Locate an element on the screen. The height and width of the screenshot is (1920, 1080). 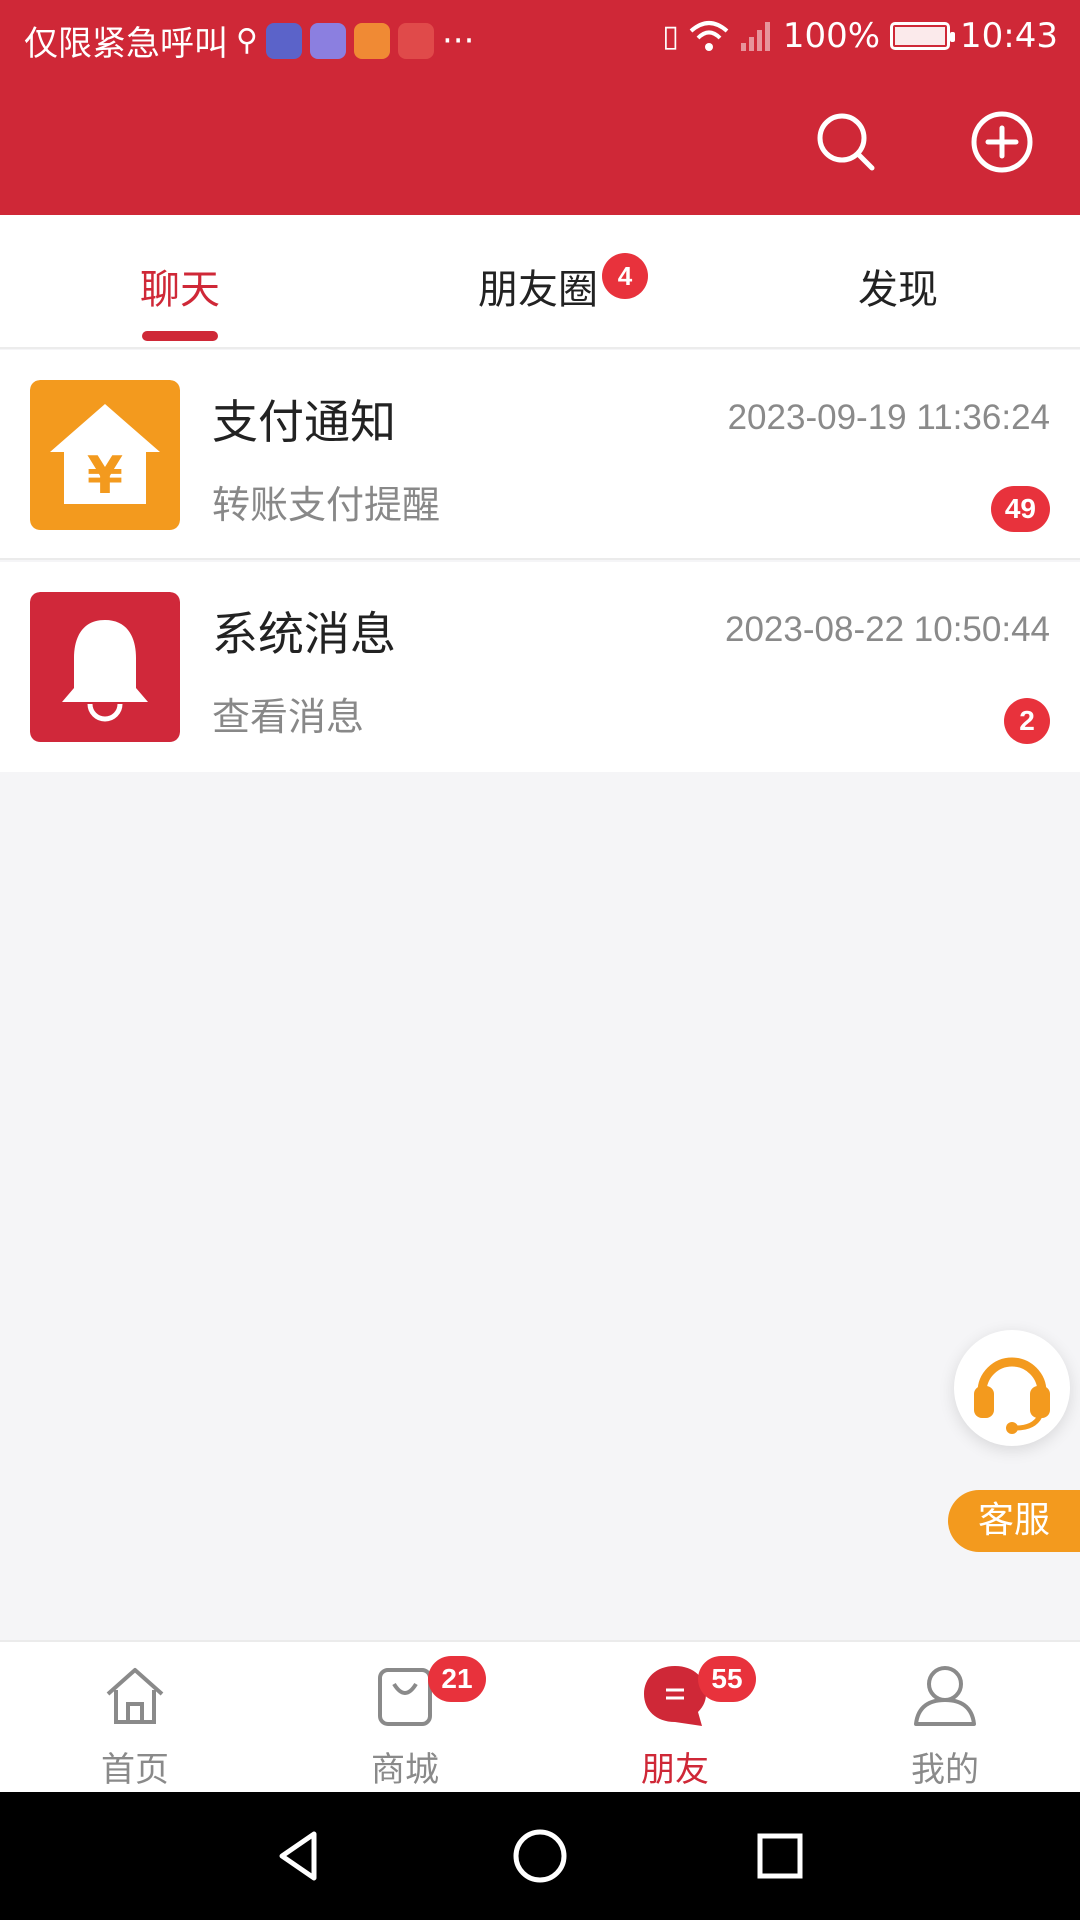
customer-service-label: 客服 is located at coordinates (1014, 1521).